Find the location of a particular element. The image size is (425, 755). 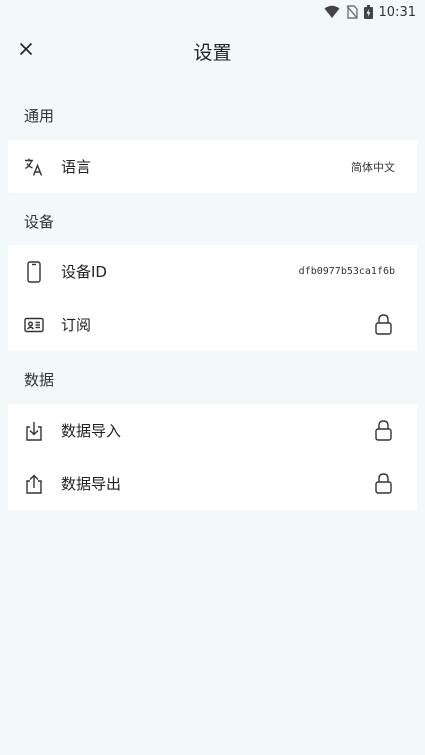

battery-icon is located at coordinates (368, 12).